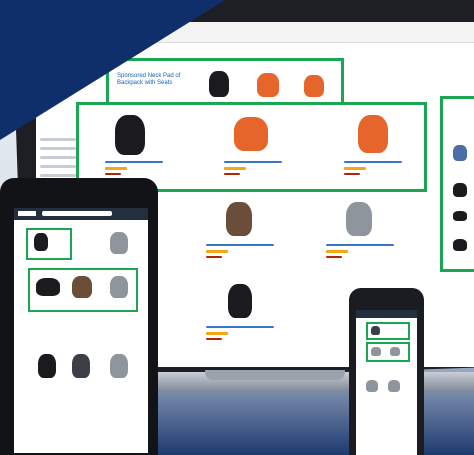  I want to click on phone-device, so click(386, 371).